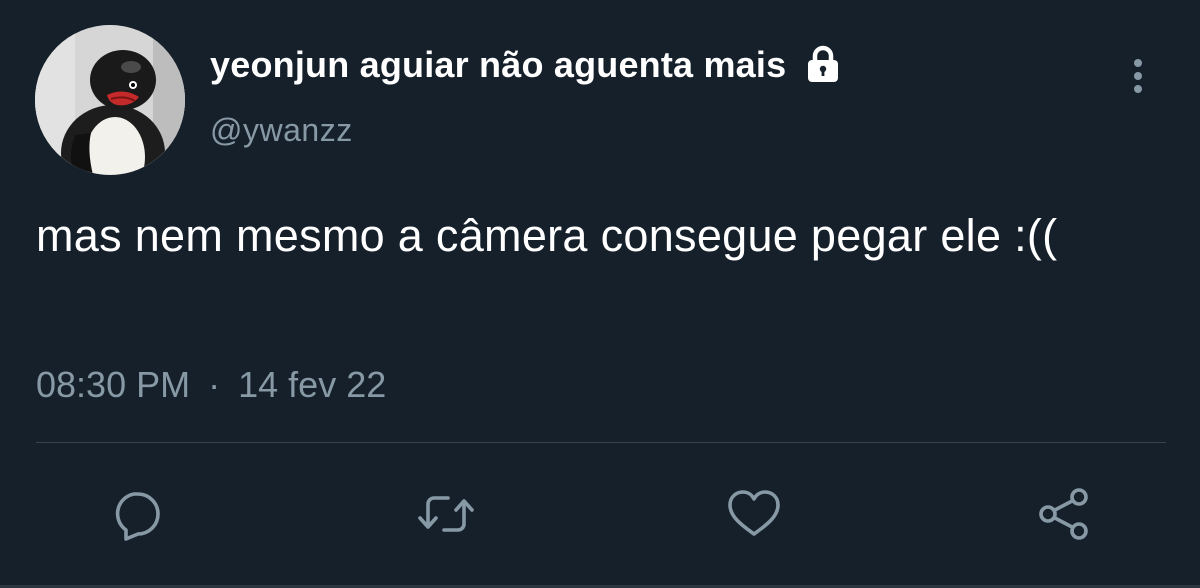 This screenshot has width=1200, height=588. What do you see at coordinates (312, 385) in the screenshot?
I see `tweet-date: 14 fev 22` at bounding box center [312, 385].